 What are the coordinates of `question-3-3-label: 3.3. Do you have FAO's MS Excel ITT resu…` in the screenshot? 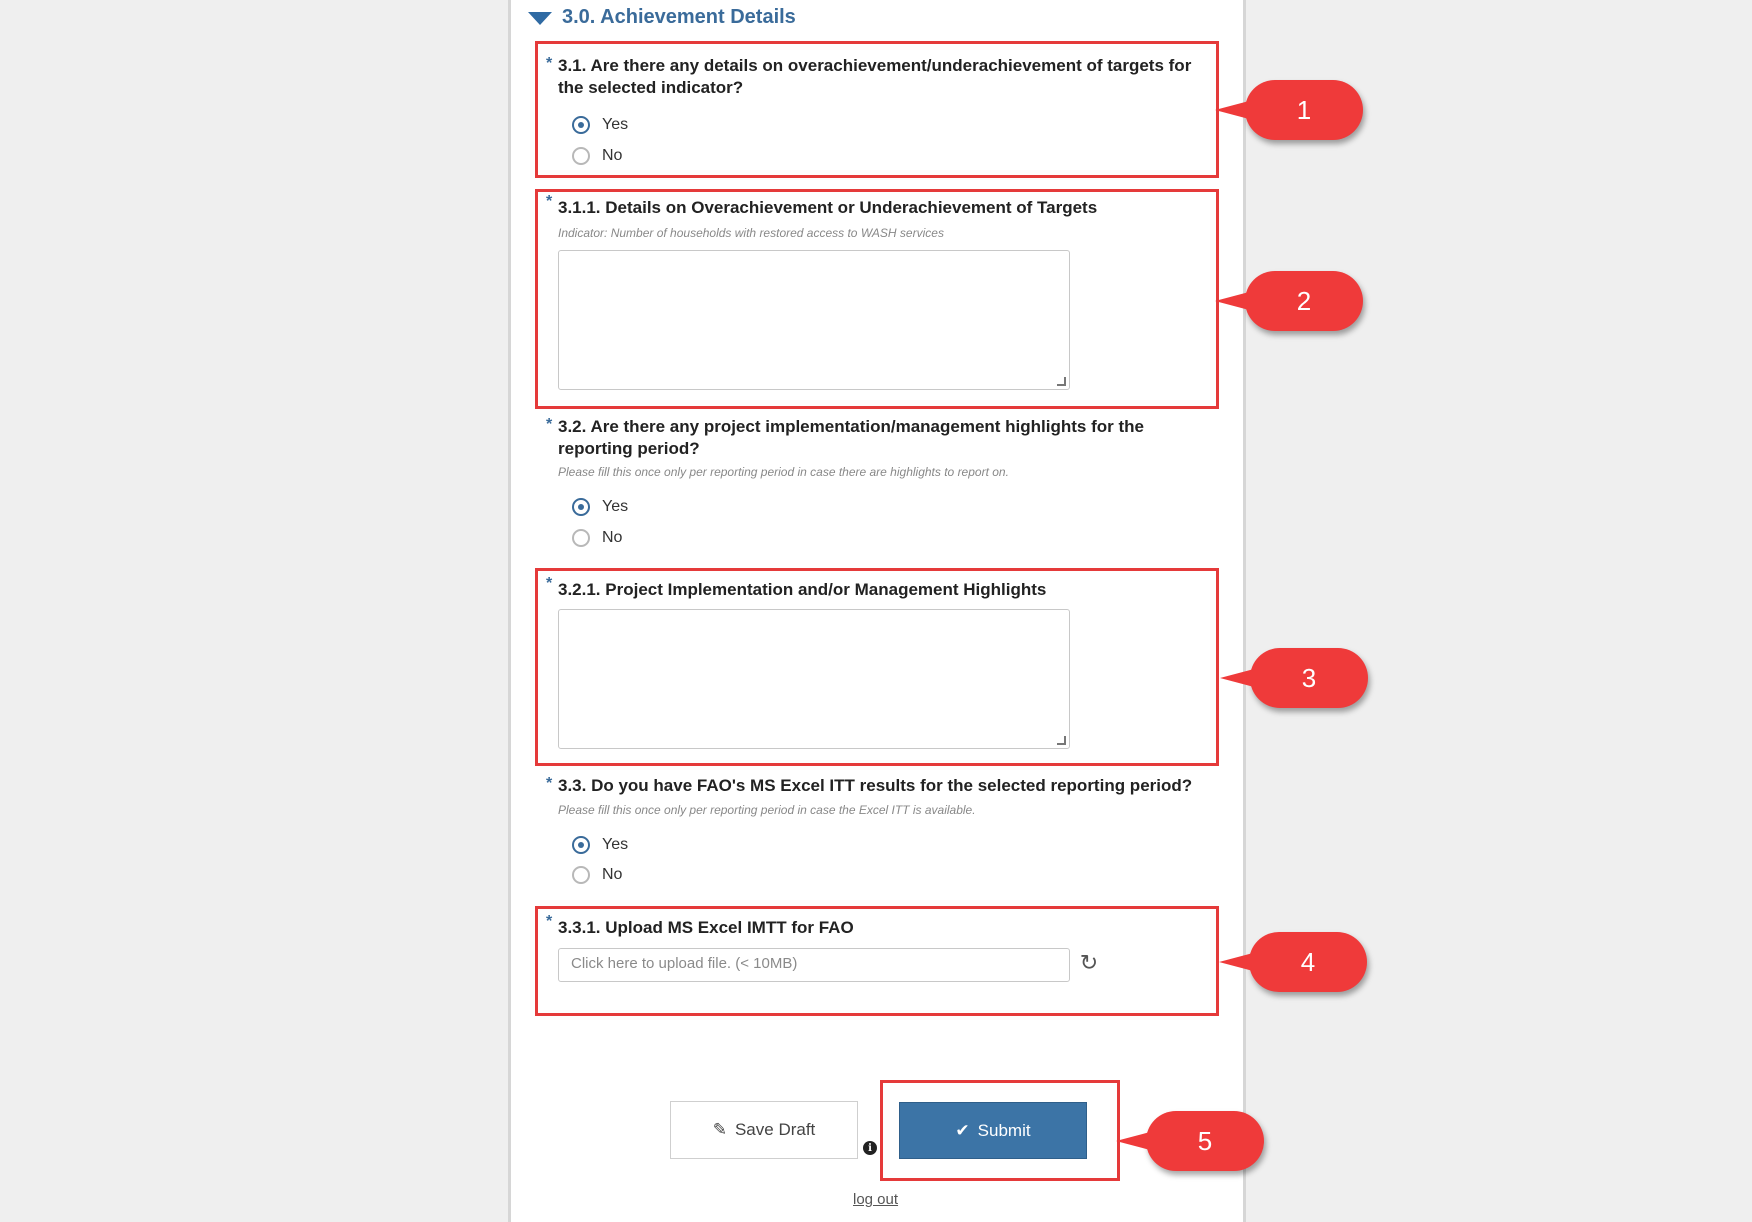 It's located at (875, 785).